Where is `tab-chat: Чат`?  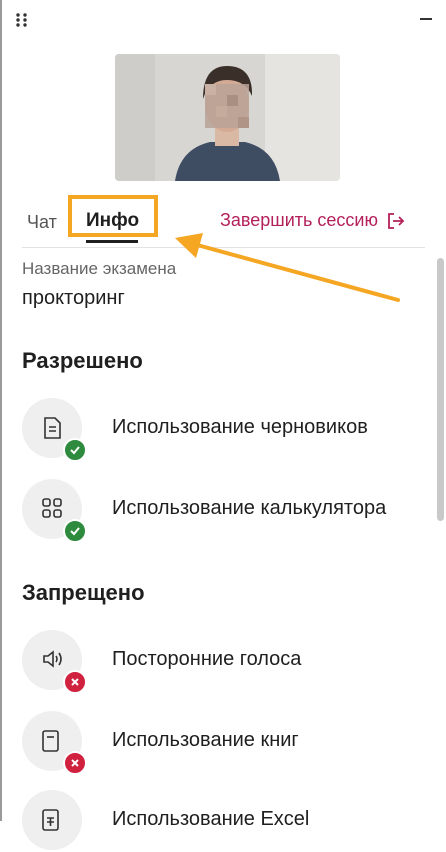
tab-chat: Чат is located at coordinates (42, 222).